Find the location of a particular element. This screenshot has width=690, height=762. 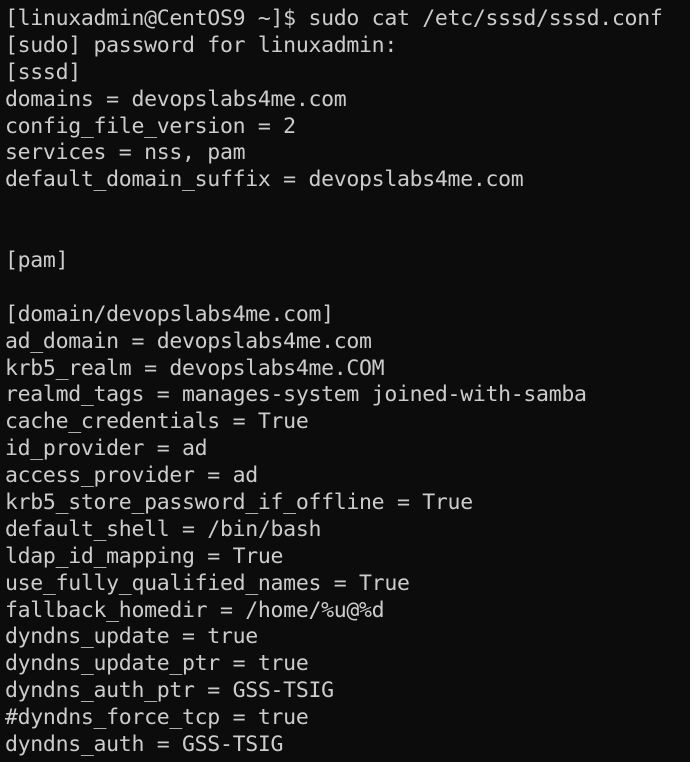

config-line: access_provider = ad is located at coordinates (131, 476).